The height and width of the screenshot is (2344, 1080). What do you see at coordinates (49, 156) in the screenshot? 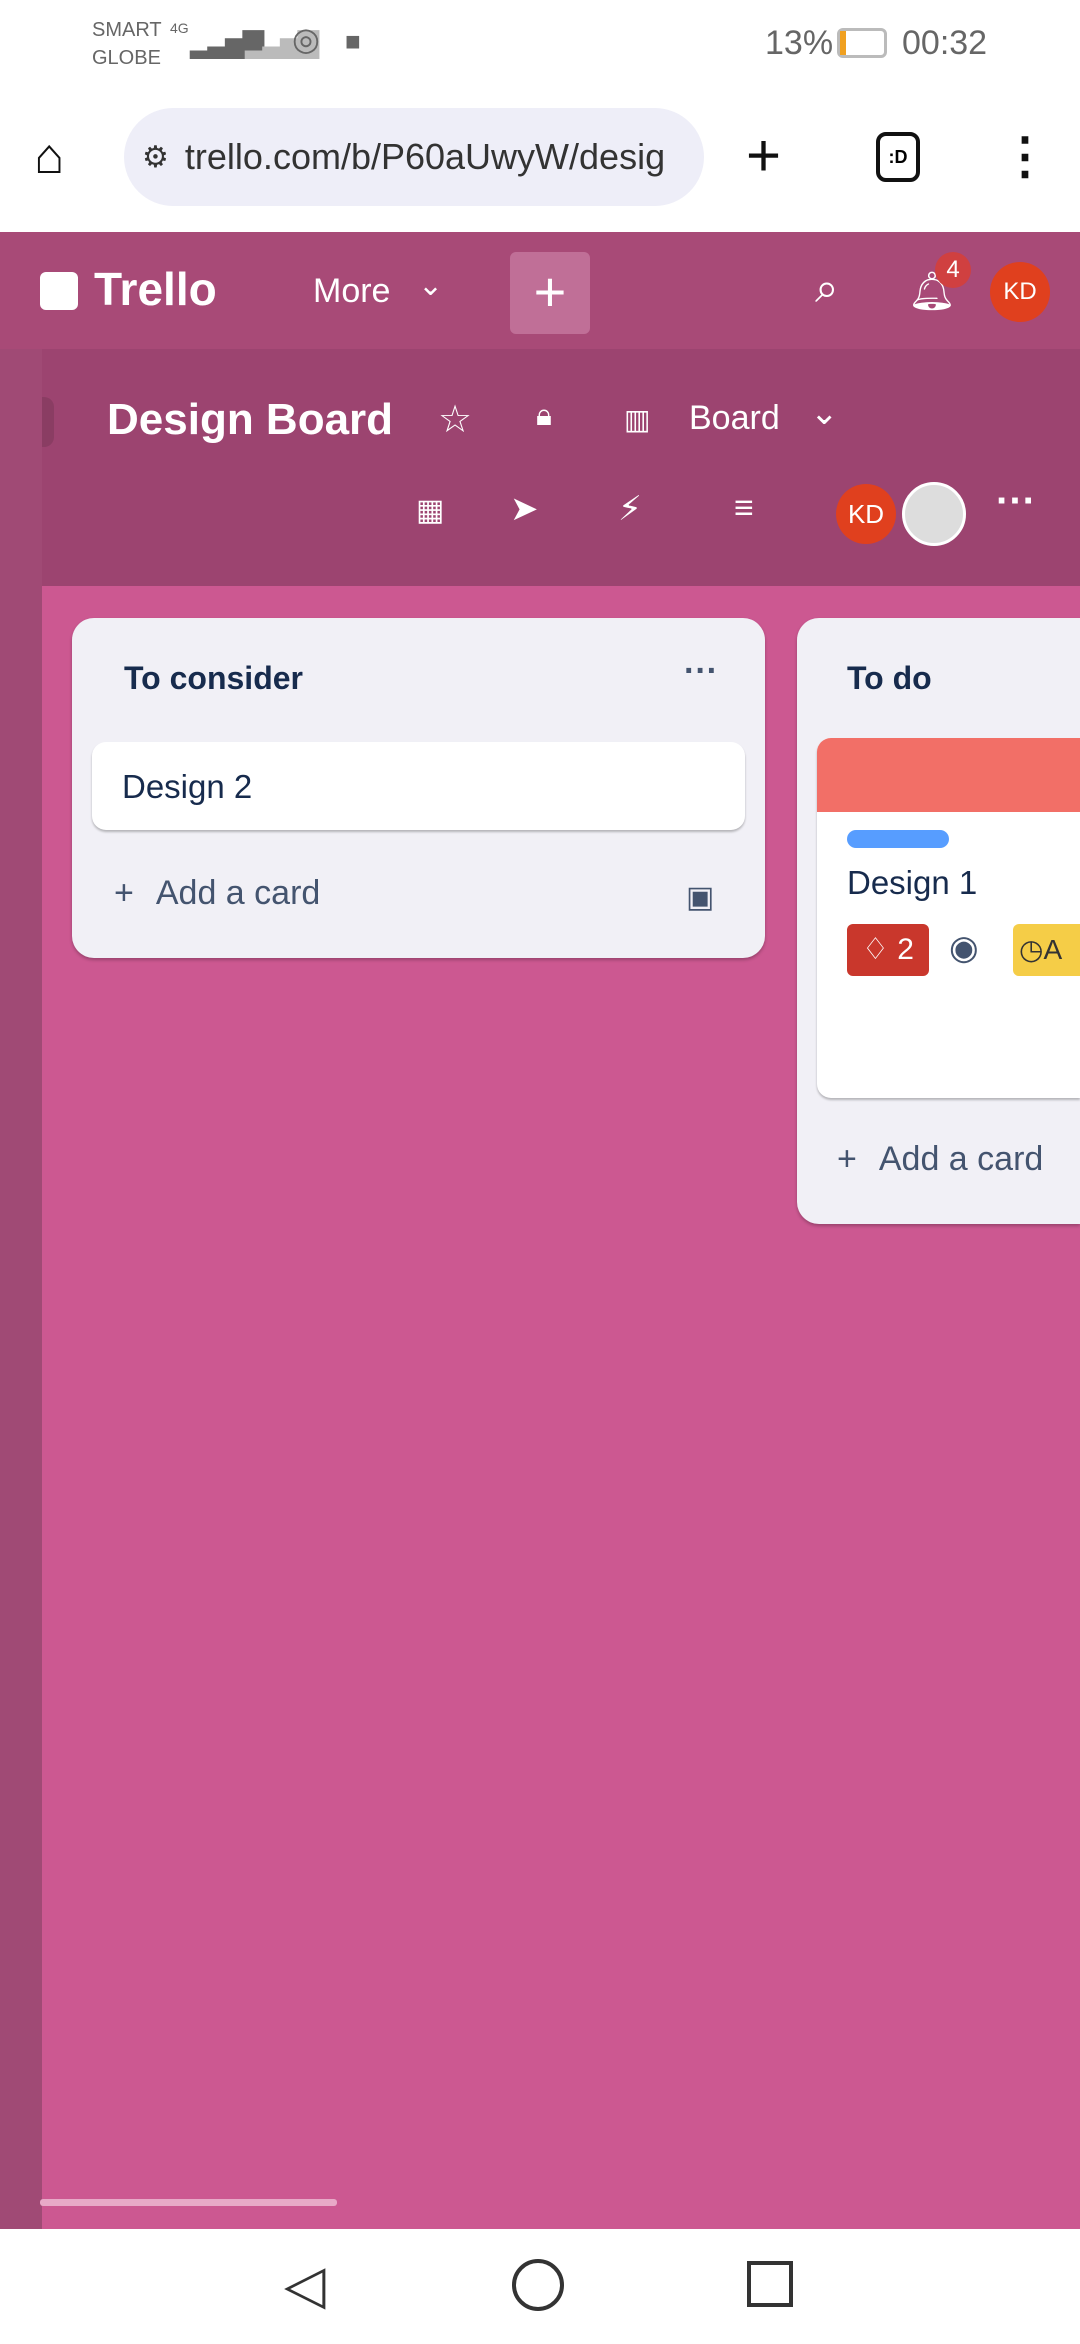
I see `home-icon: ⌂` at bounding box center [49, 156].